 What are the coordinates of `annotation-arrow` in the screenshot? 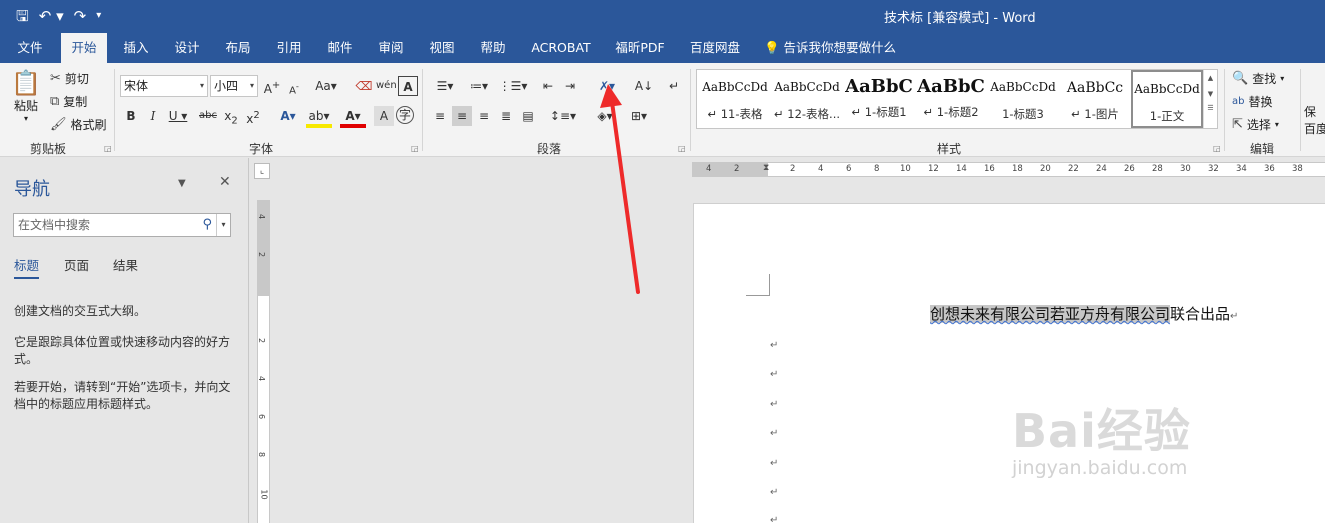 It's located at (620, 189).